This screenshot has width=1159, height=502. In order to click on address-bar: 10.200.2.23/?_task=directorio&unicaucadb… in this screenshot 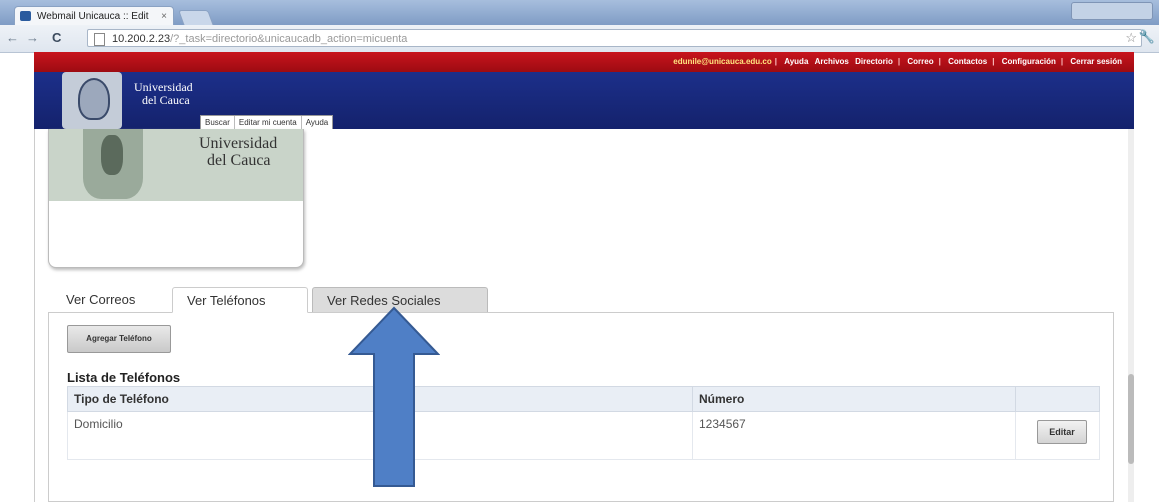, I will do `click(614, 38)`.